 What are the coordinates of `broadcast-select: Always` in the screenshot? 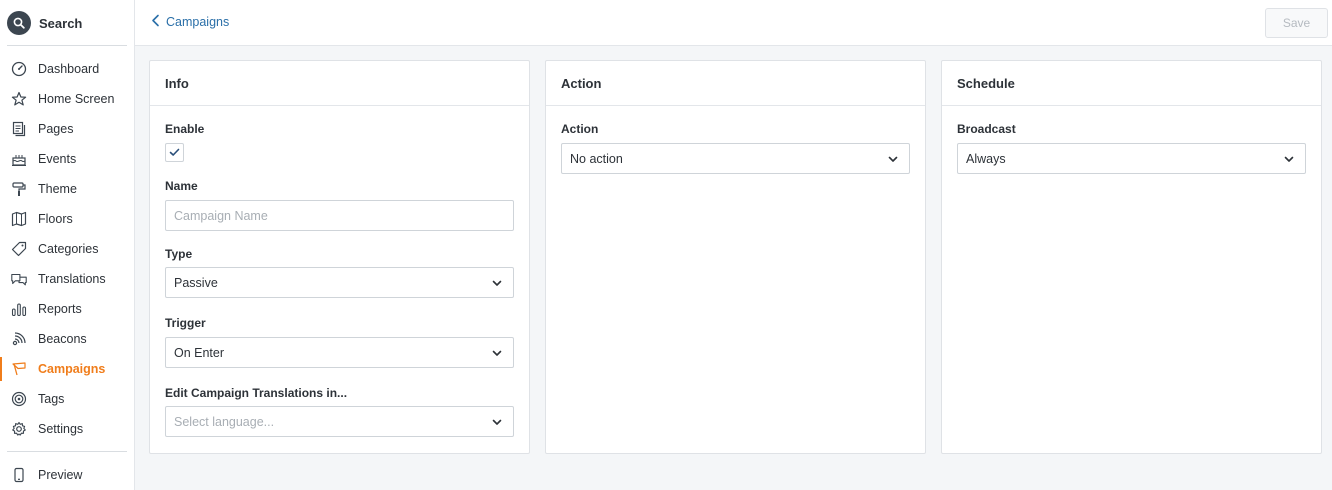 It's located at (1131, 158).